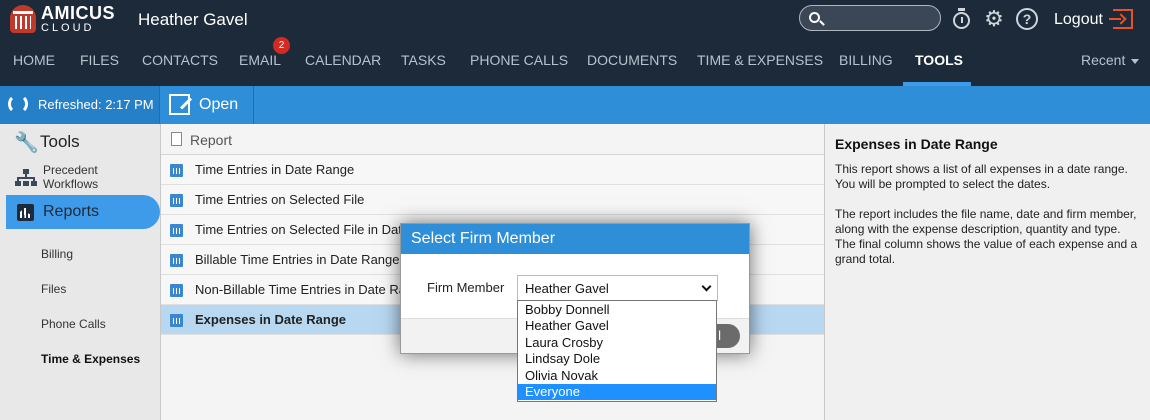 The width and height of the screenshot is (1150, 420). Describe the element at coordinates (492, 139) in the screenshot. I see `list-header: Report` at that location.